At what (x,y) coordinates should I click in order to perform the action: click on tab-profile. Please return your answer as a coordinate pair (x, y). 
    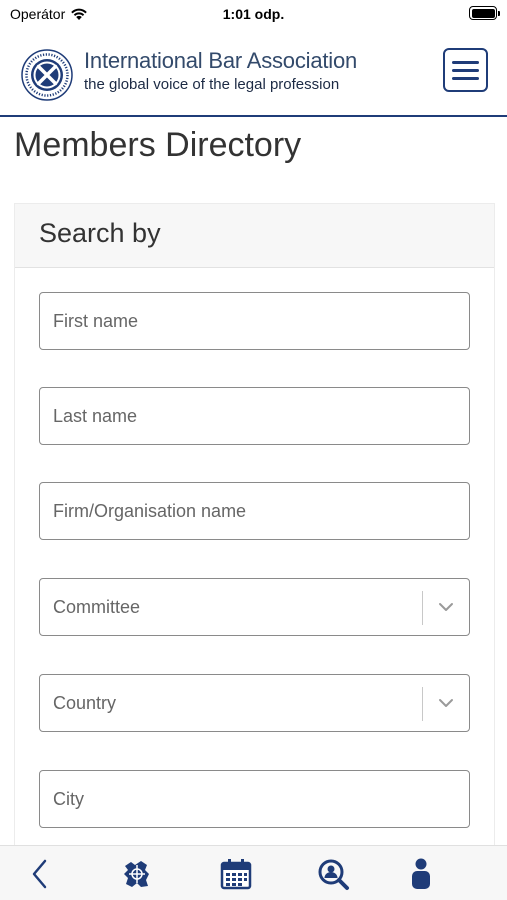
    Looking at the image, I should click on (421, 874).